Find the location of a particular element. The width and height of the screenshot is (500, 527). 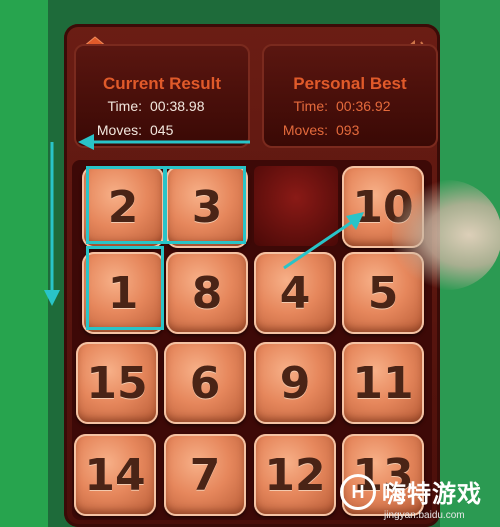

watermark-sub: jingyan.baidu.com is located at coordinates (424, 515).